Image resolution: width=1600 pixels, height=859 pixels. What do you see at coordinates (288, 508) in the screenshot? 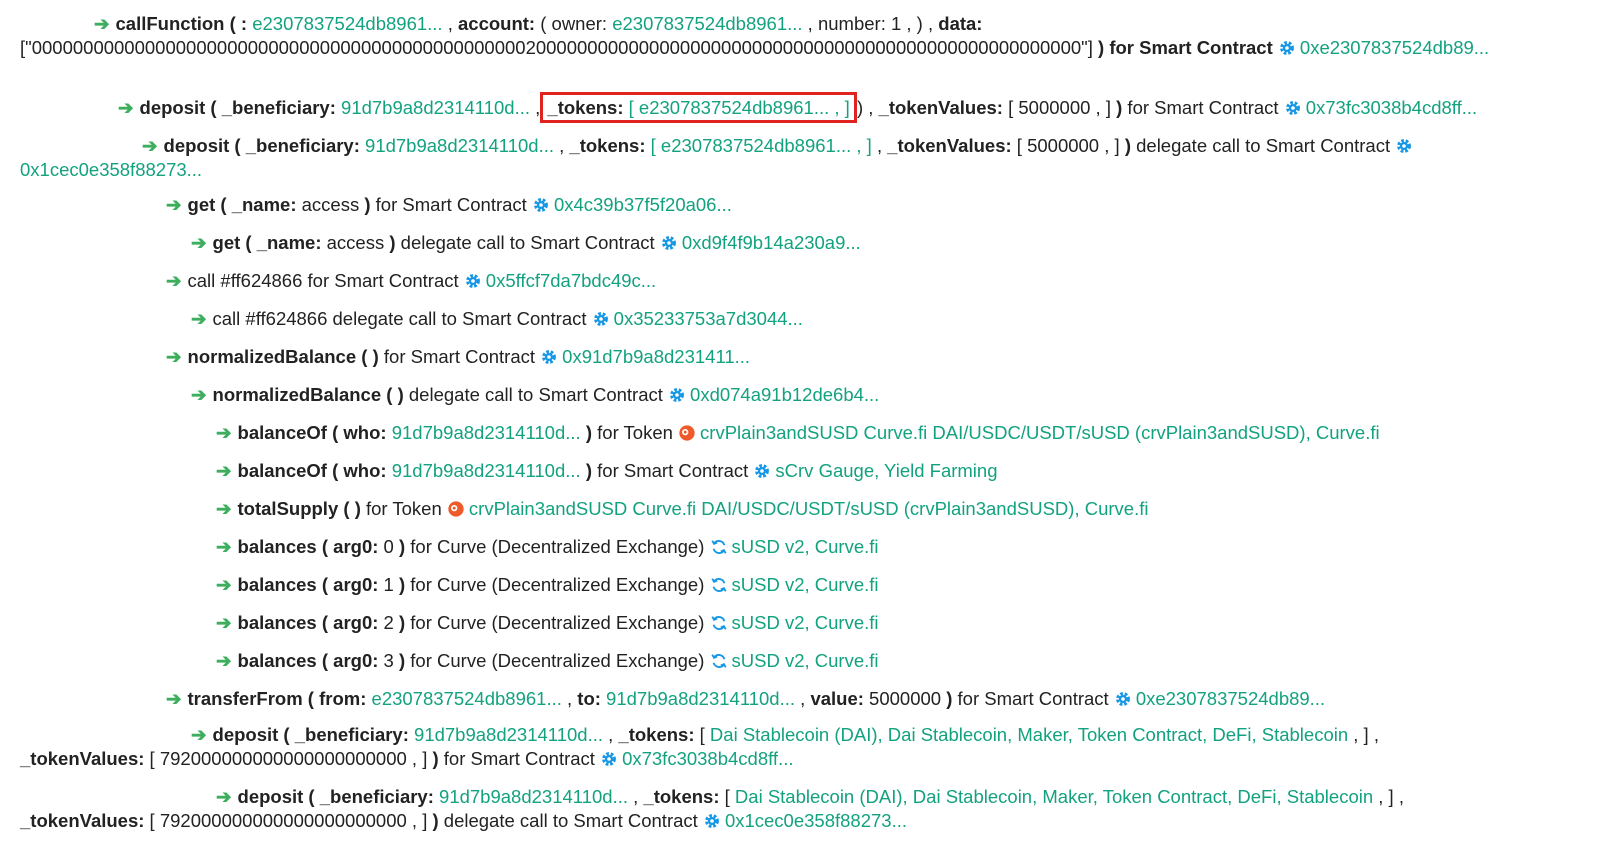
I see `function-name: totalSupply` at bounding box center [288, 508].